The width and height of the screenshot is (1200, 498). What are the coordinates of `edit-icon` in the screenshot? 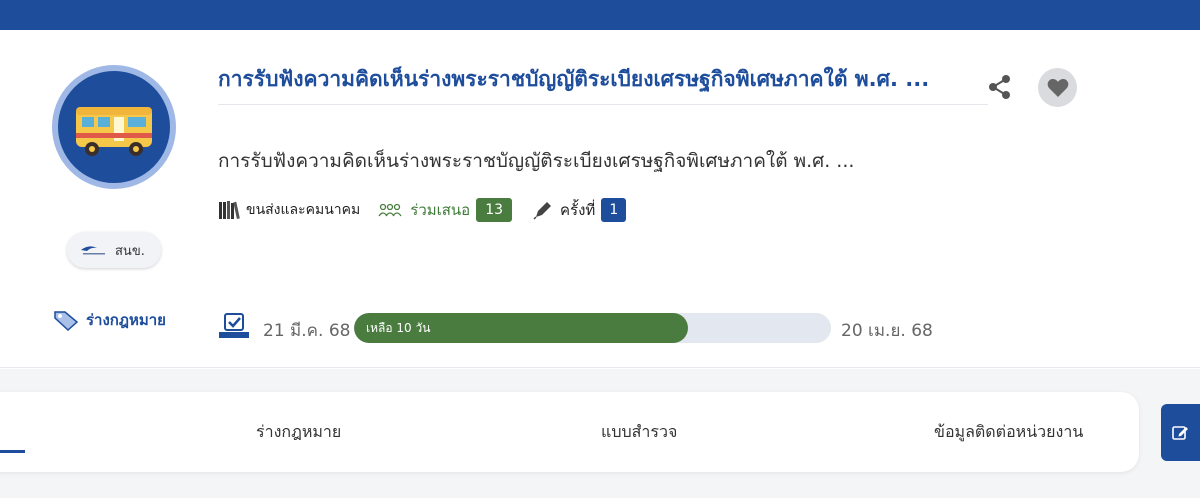 It's located at (1180, 432).